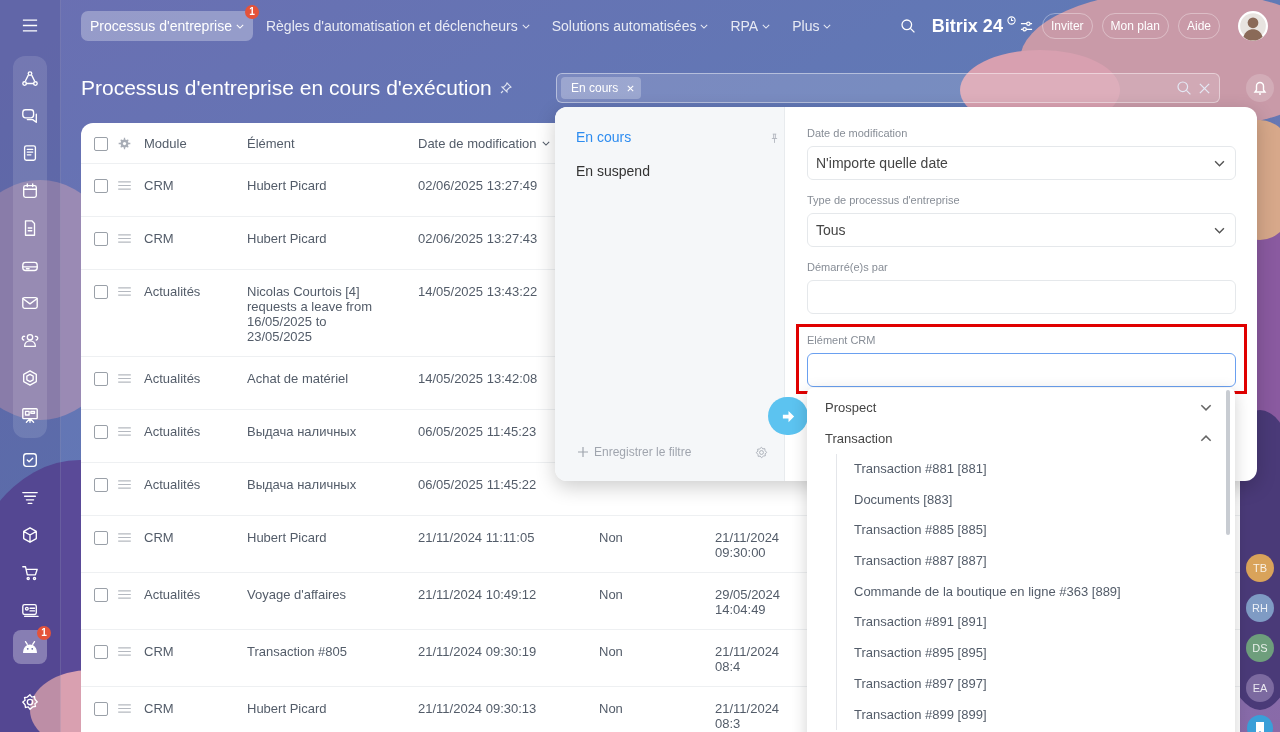 The height and width of the screenshot is (732, 1280). I want to click on field-label: Date de modification, so click(858, 133).